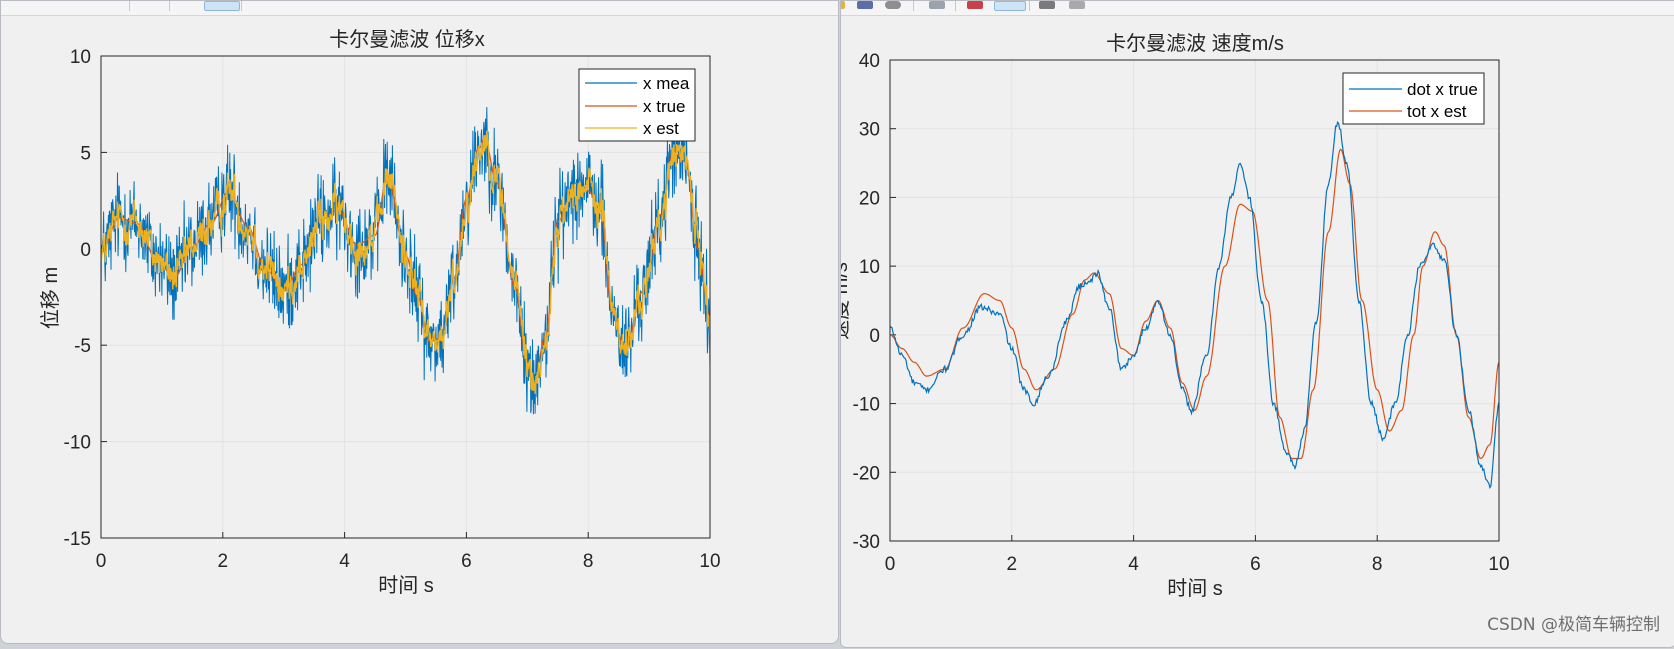 This screenshot has width=1674, height=649. I want to click on y-tick-label: -5, so click(82, 346).